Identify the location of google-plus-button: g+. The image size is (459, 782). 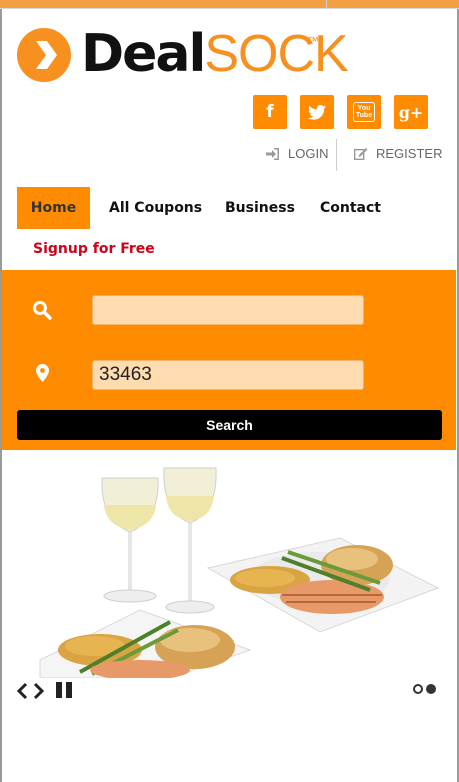
(411, 112).